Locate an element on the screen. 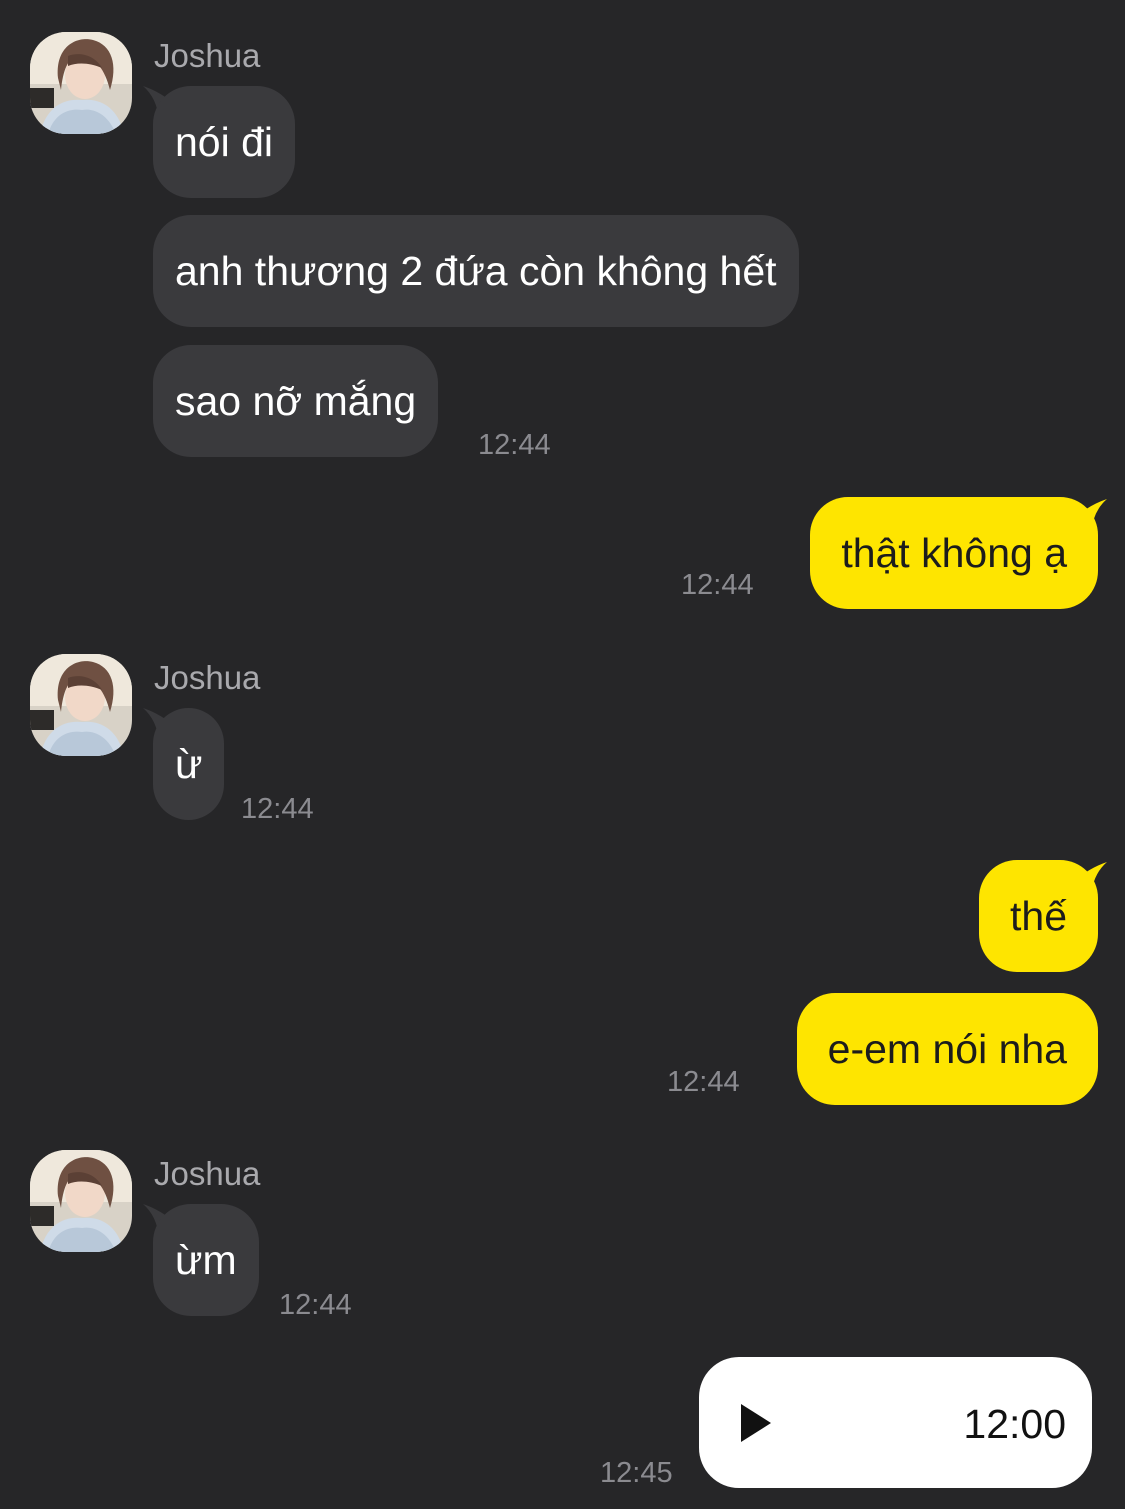  message-bubble: ừ is located at coordinates (189, 764).